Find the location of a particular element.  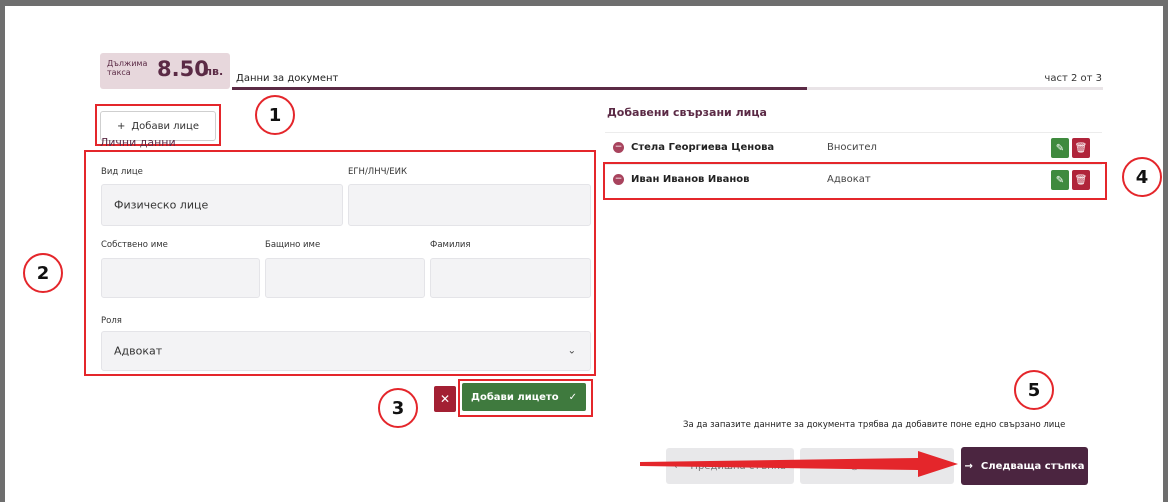

cancel-button: ✕ is located at coordinates (445, 399).